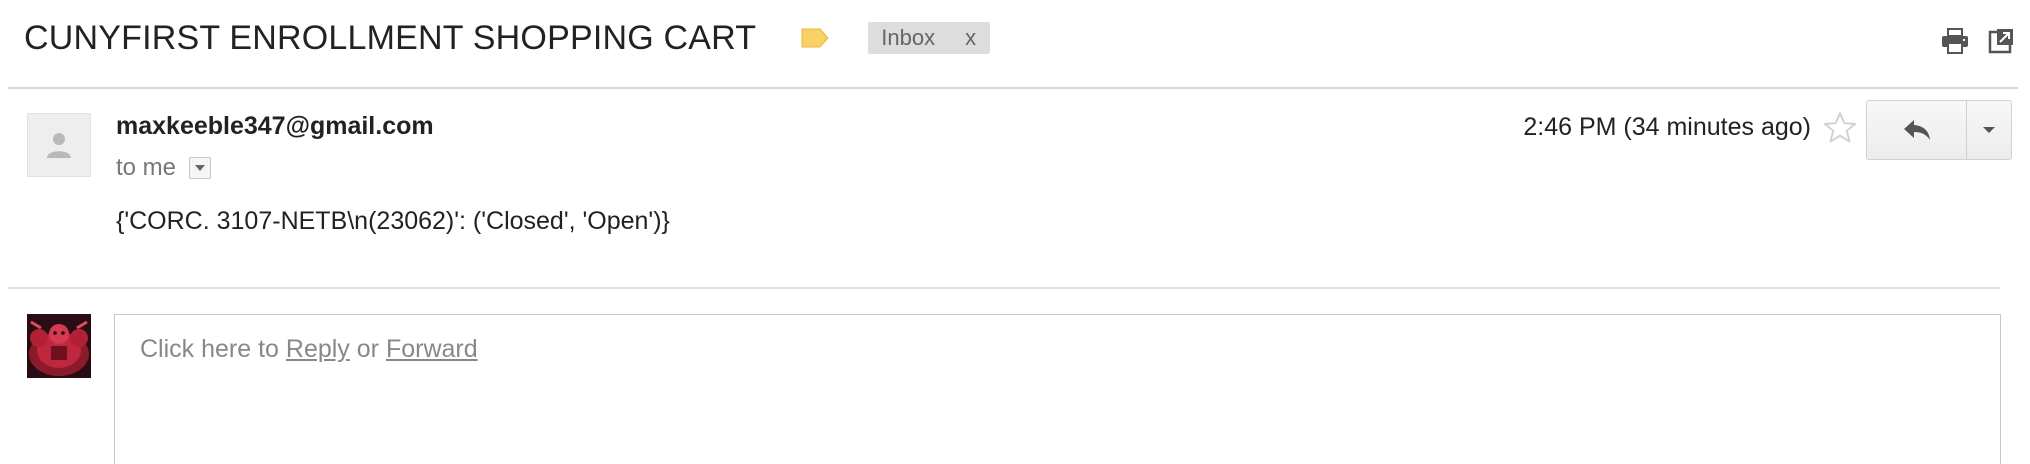 The image size is (2030, 464). What do you see at coordinates (908, 37) in the screenshot?
I see `inbox-chip-label: Inbox` at bounding box center [908, 37].